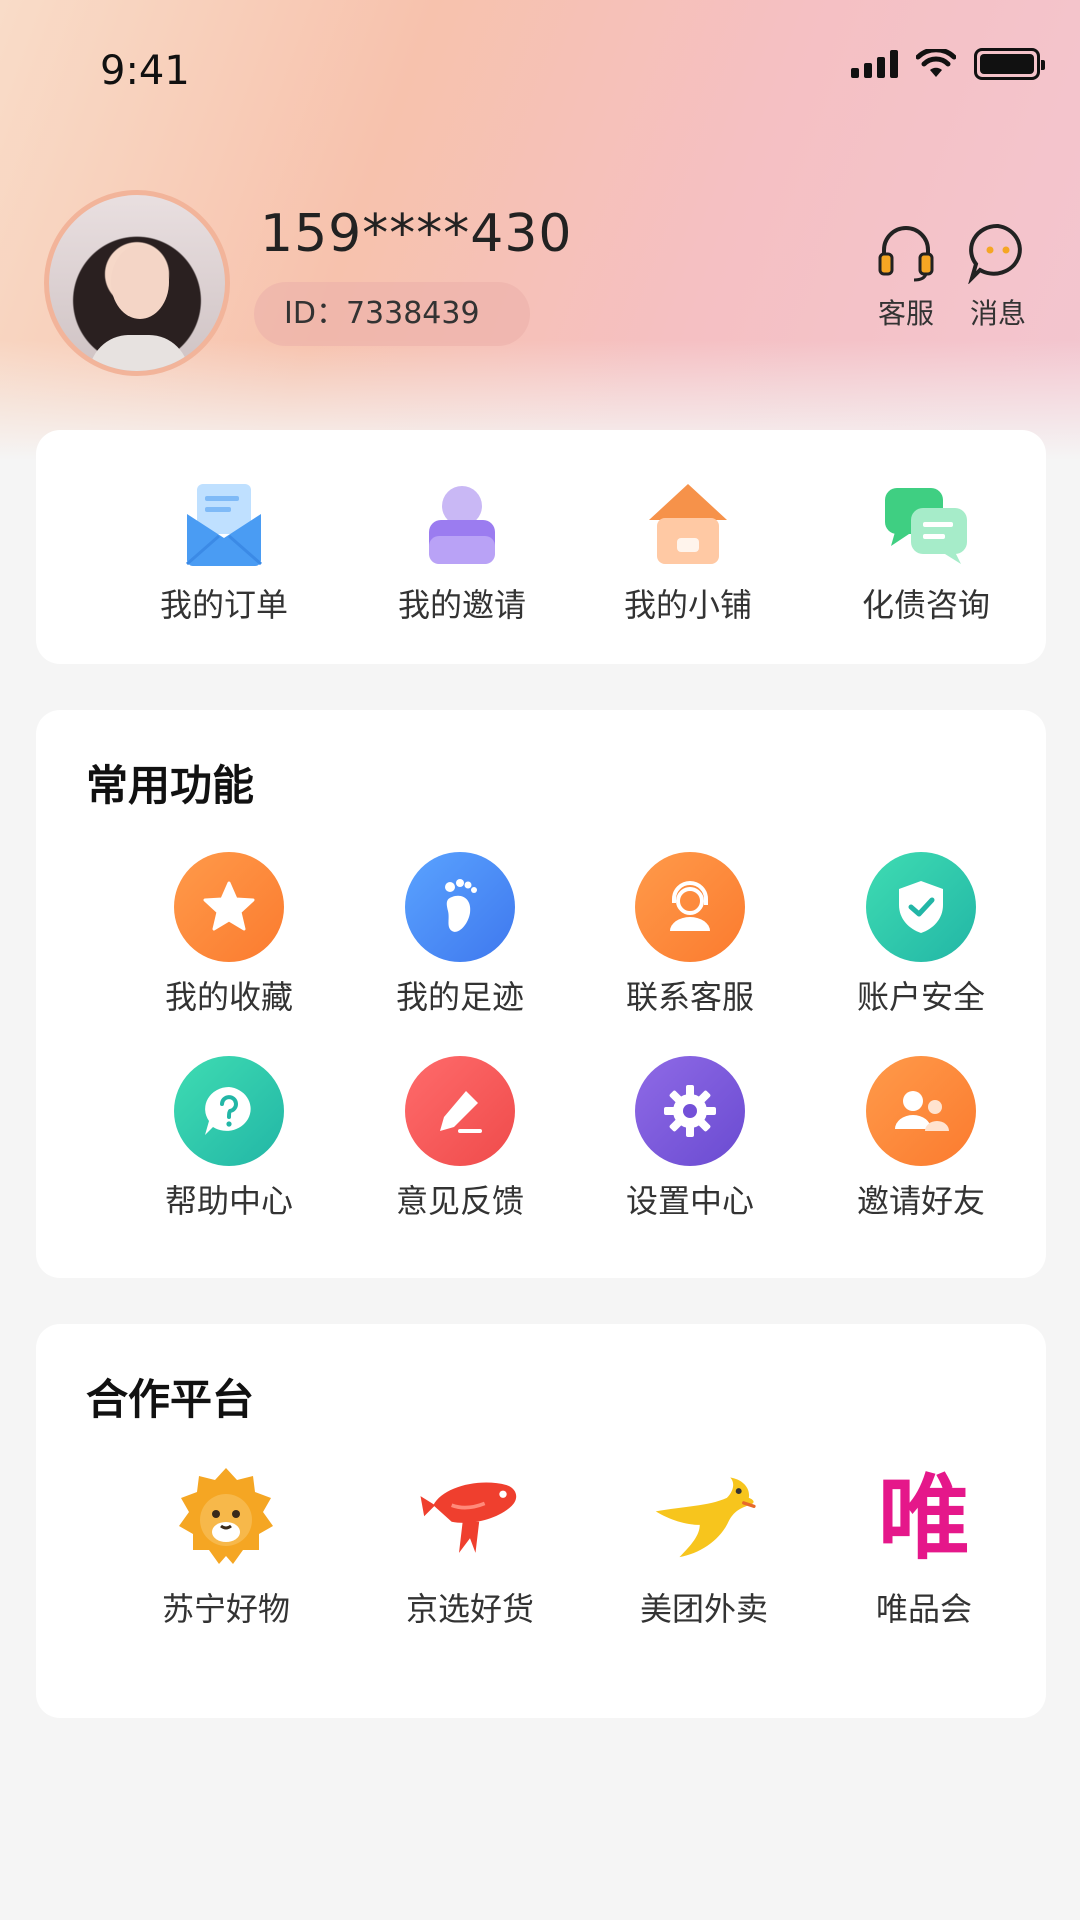 The image size is (1080, 1920). Describe the element at coordinates (226, 1516) in the screenshot. I see `suning-lion-logo-icon` at that location.